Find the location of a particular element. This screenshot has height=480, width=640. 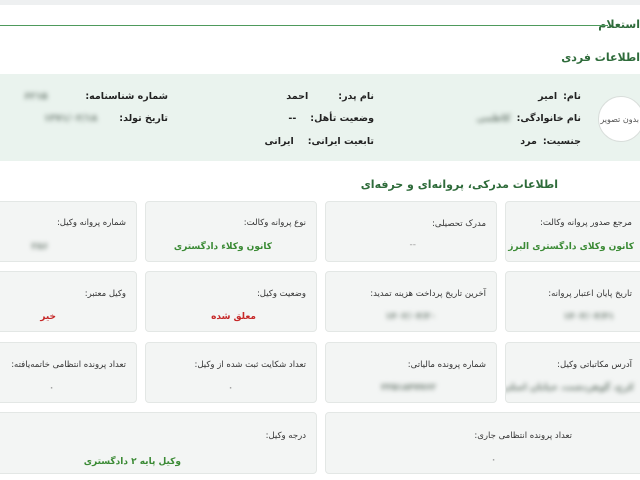

nationality-field: تابعیت ایرانی:ایرانی is located at coordinates (319, 141).